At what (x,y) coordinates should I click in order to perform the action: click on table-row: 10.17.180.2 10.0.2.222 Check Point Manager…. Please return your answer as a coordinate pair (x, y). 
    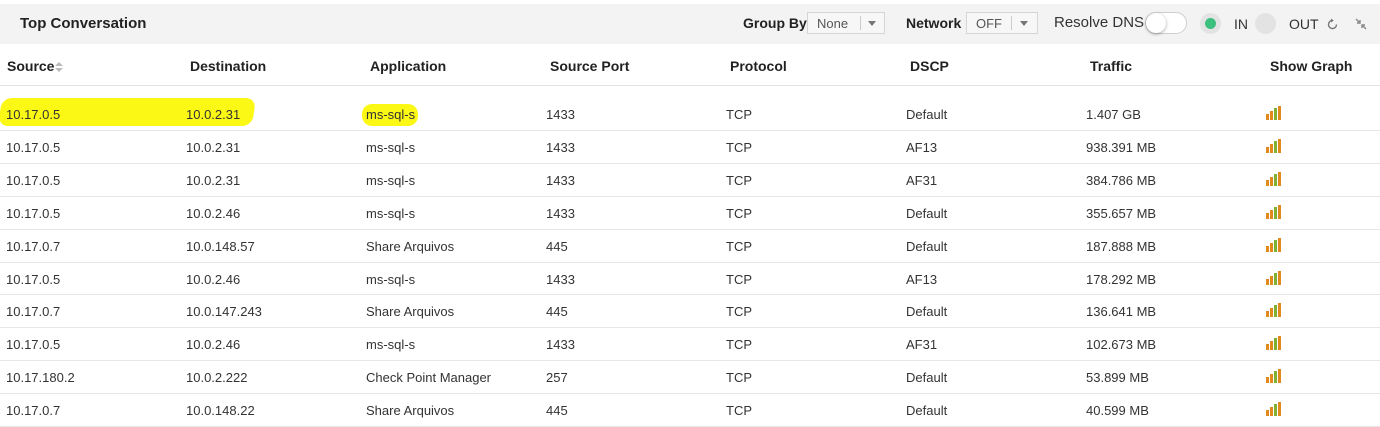
    Looking at the image, I should click on (690, 377).